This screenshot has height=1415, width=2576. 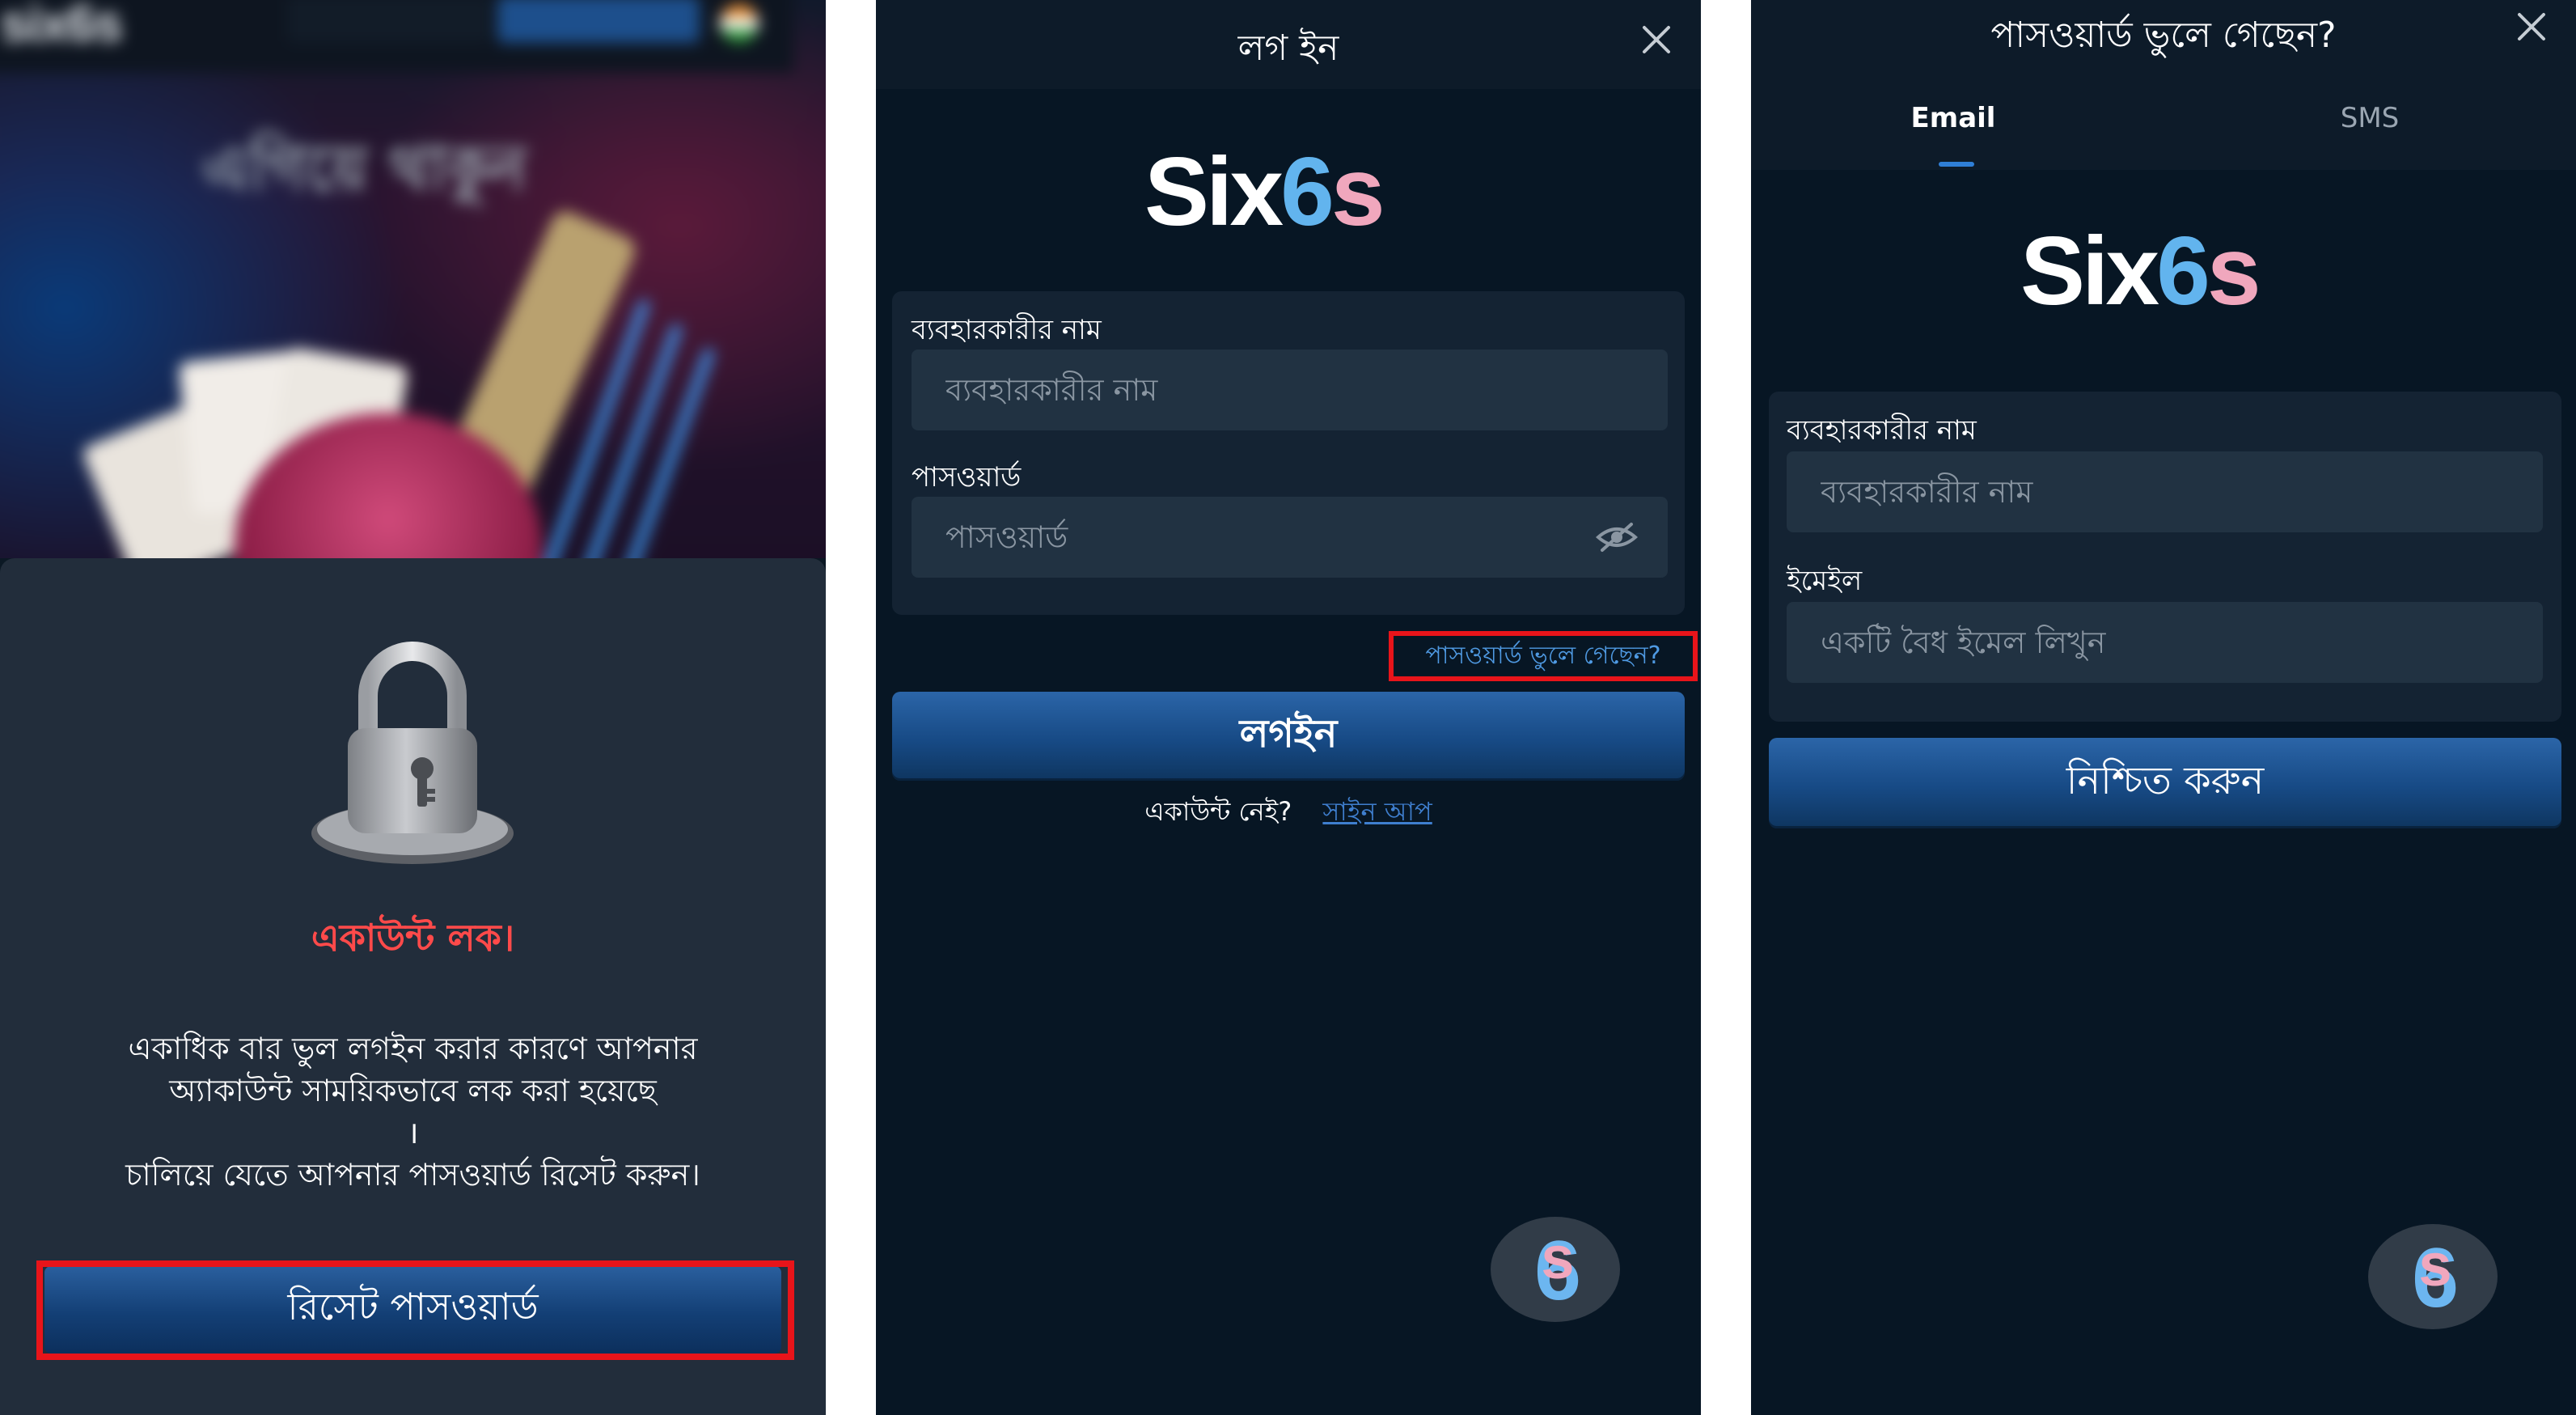 What do you see at coordinates (2165, 783) in the screenshot?
I see `confirm-button: নিশ্চিত করুন` at bounding box center [2165, 783].